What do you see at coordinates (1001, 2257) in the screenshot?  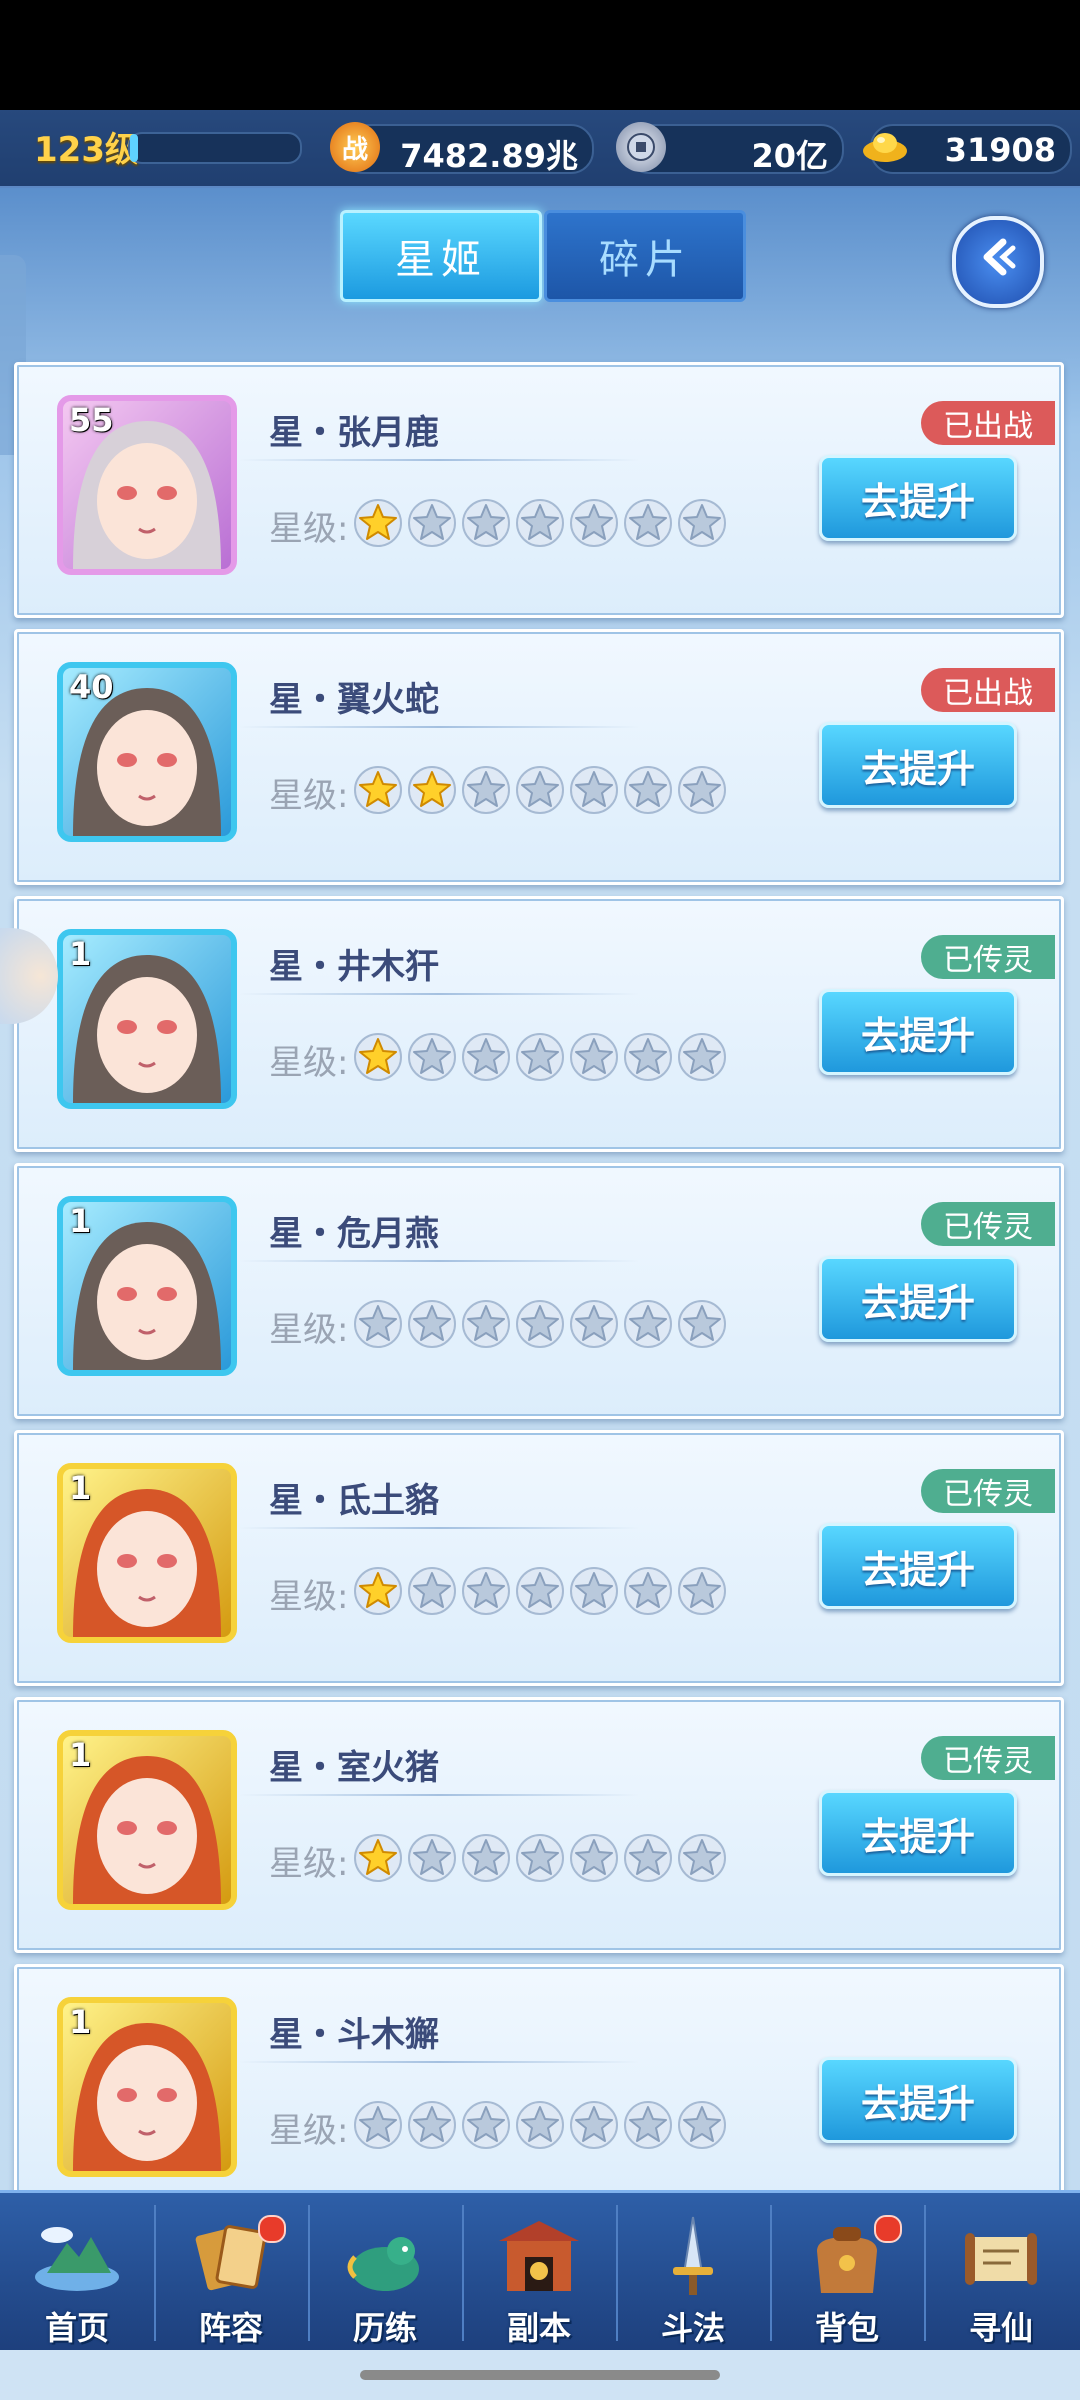 I see `scroll-icon` at bounding box center [1001, 2257].